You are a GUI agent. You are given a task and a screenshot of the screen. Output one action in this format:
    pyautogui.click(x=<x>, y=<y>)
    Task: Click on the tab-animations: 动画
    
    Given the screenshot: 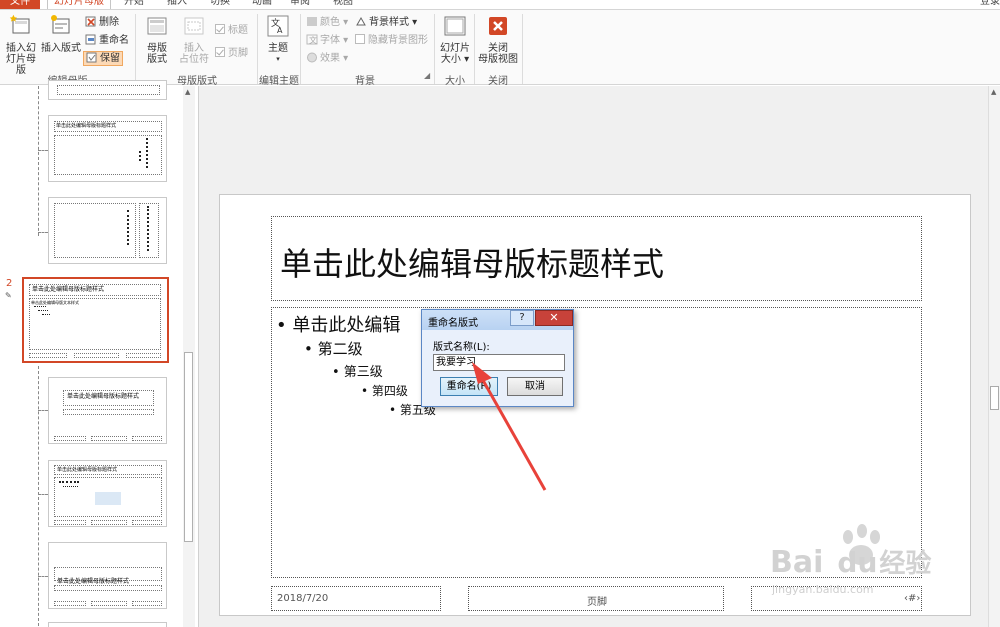 What is the action you would take?
    pyautogui.click(x=262, y=4)
    